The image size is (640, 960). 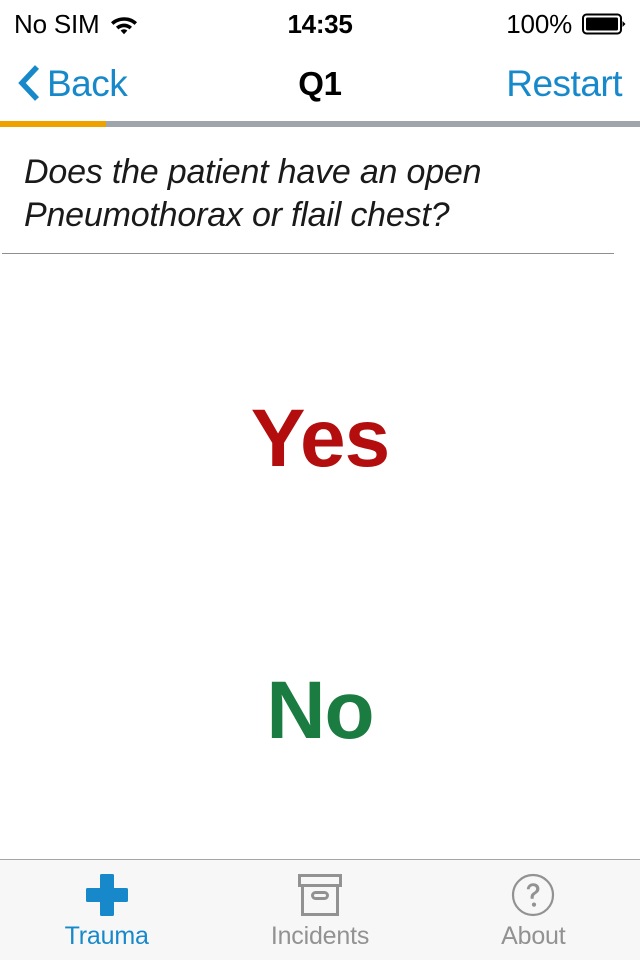 What do you see at coordinates (87, 83) in the screenshot?
I see `back-button-label: Back` at bounding box center [87, 83].